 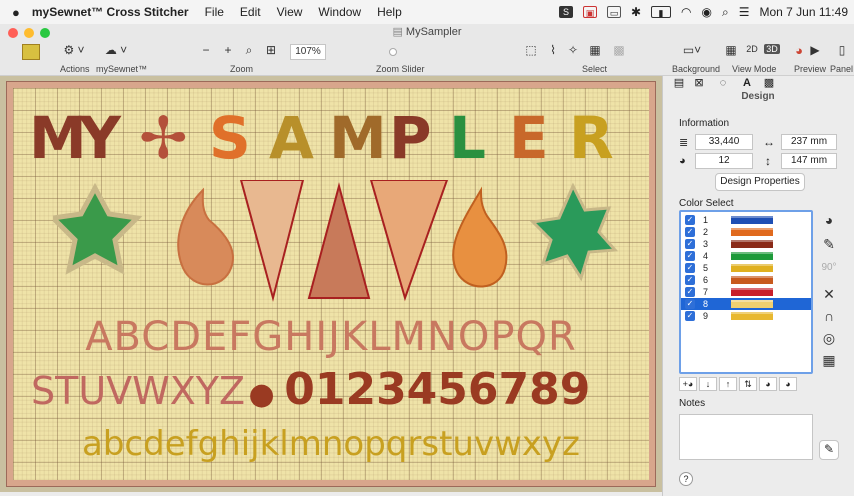 What do you see at coordinates (573, 50) in the screenshot?
I see `select-magic-wand-icon: ✧` at bounding box center [573, 50].